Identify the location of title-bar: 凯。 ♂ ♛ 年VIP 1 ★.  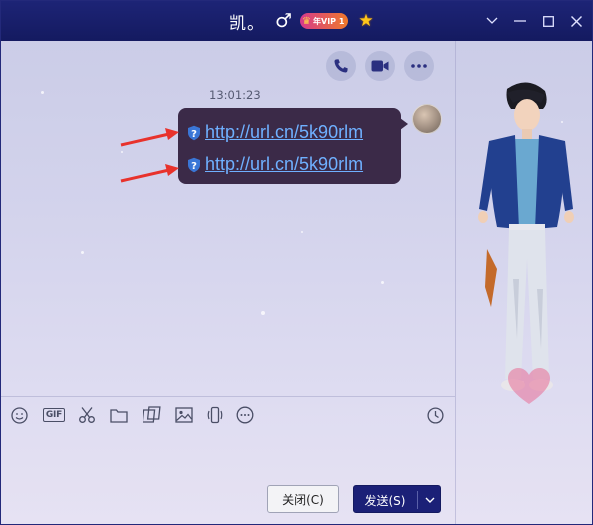
(296, 21).